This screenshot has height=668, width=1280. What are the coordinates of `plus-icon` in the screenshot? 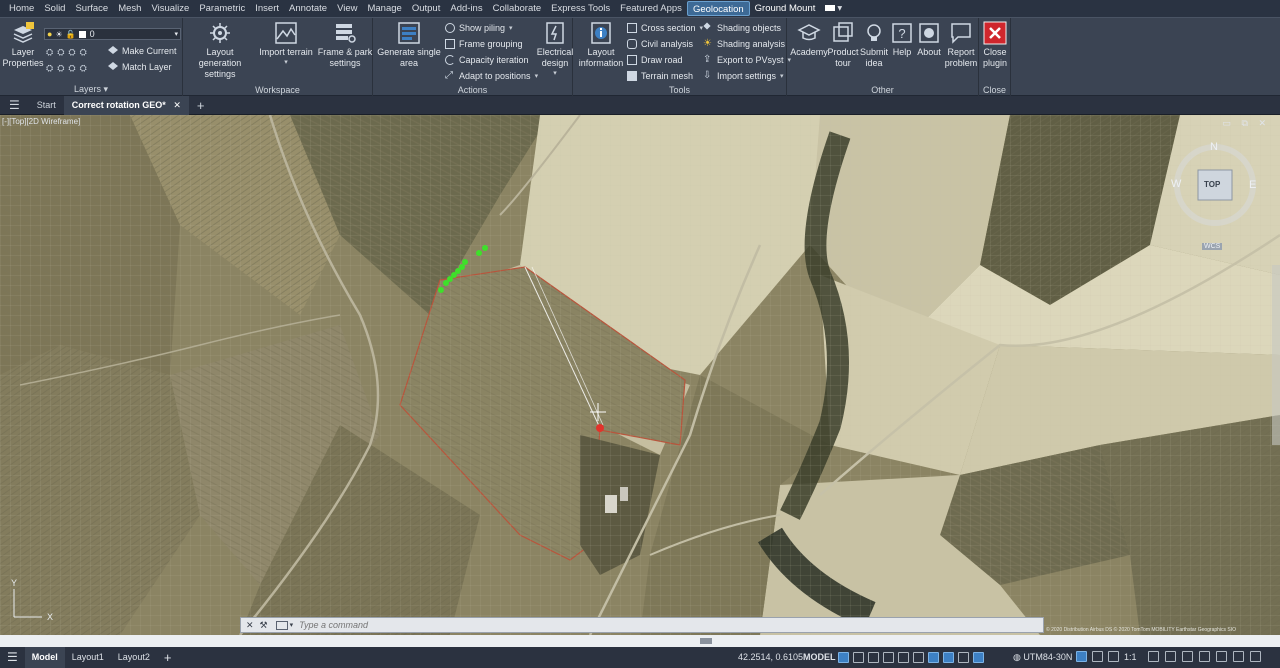 It's located at (1170, 656).